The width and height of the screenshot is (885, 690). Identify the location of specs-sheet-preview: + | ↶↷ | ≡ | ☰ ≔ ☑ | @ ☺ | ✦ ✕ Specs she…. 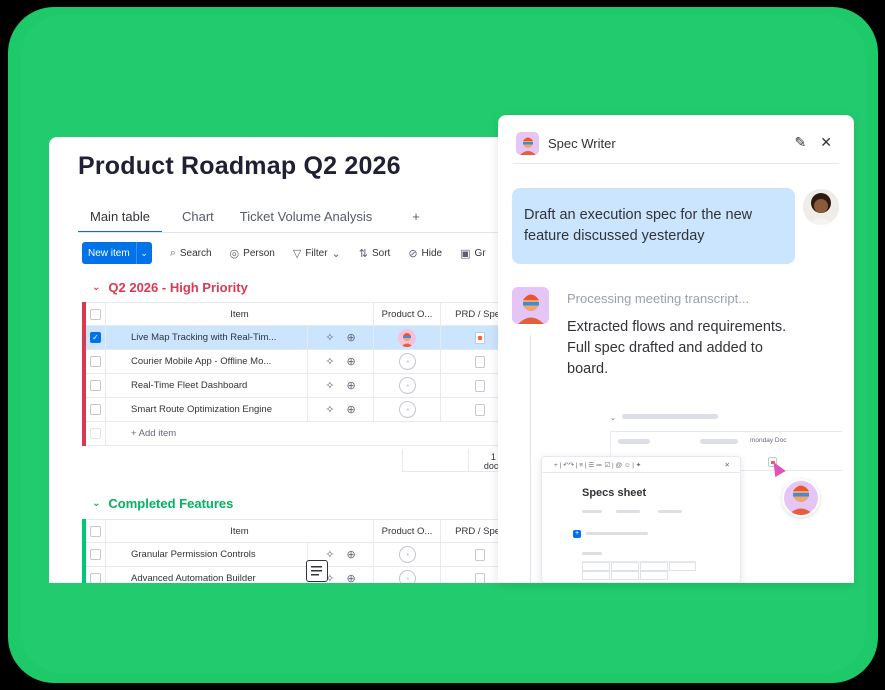
(641, 519).